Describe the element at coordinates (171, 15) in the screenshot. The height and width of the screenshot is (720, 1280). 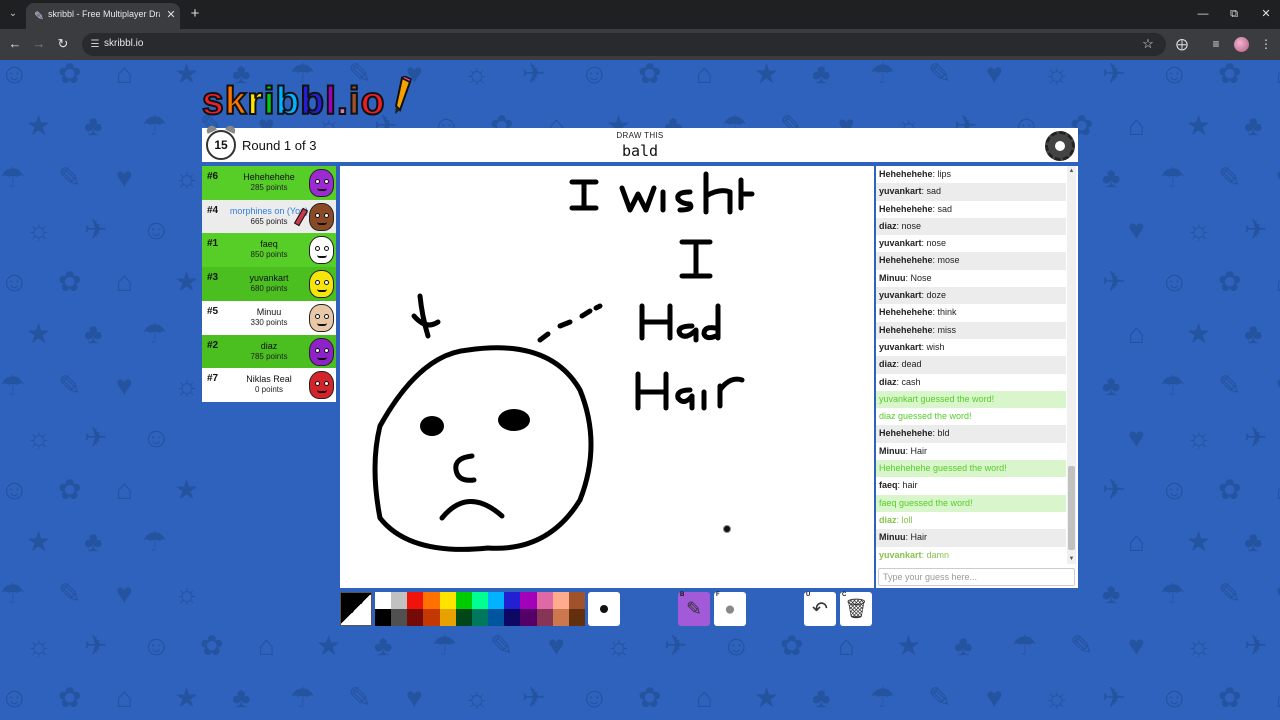
I see `close-tab-icon: ✕` at that location.